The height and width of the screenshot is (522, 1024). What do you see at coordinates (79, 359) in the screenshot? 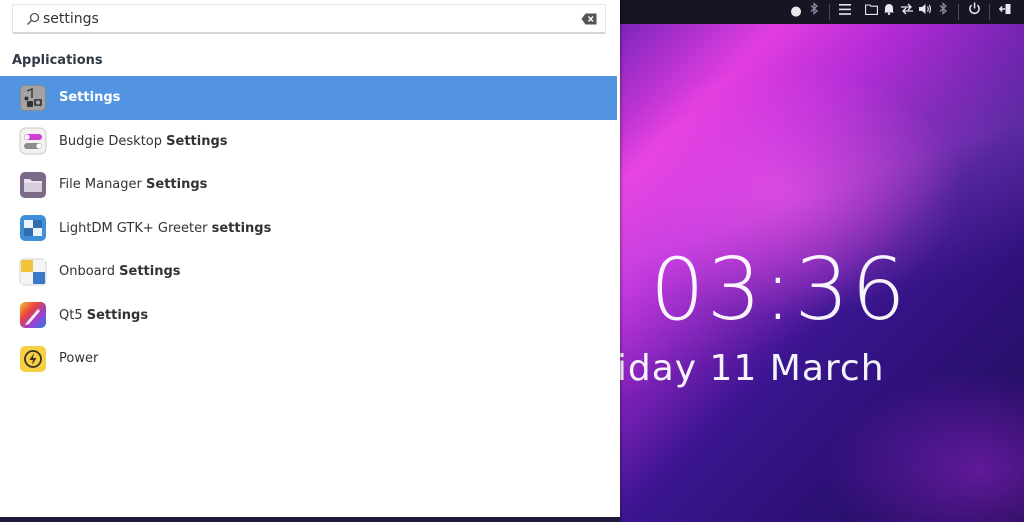
I see `result-label-plain: Power` at bounding box center [79, 359].